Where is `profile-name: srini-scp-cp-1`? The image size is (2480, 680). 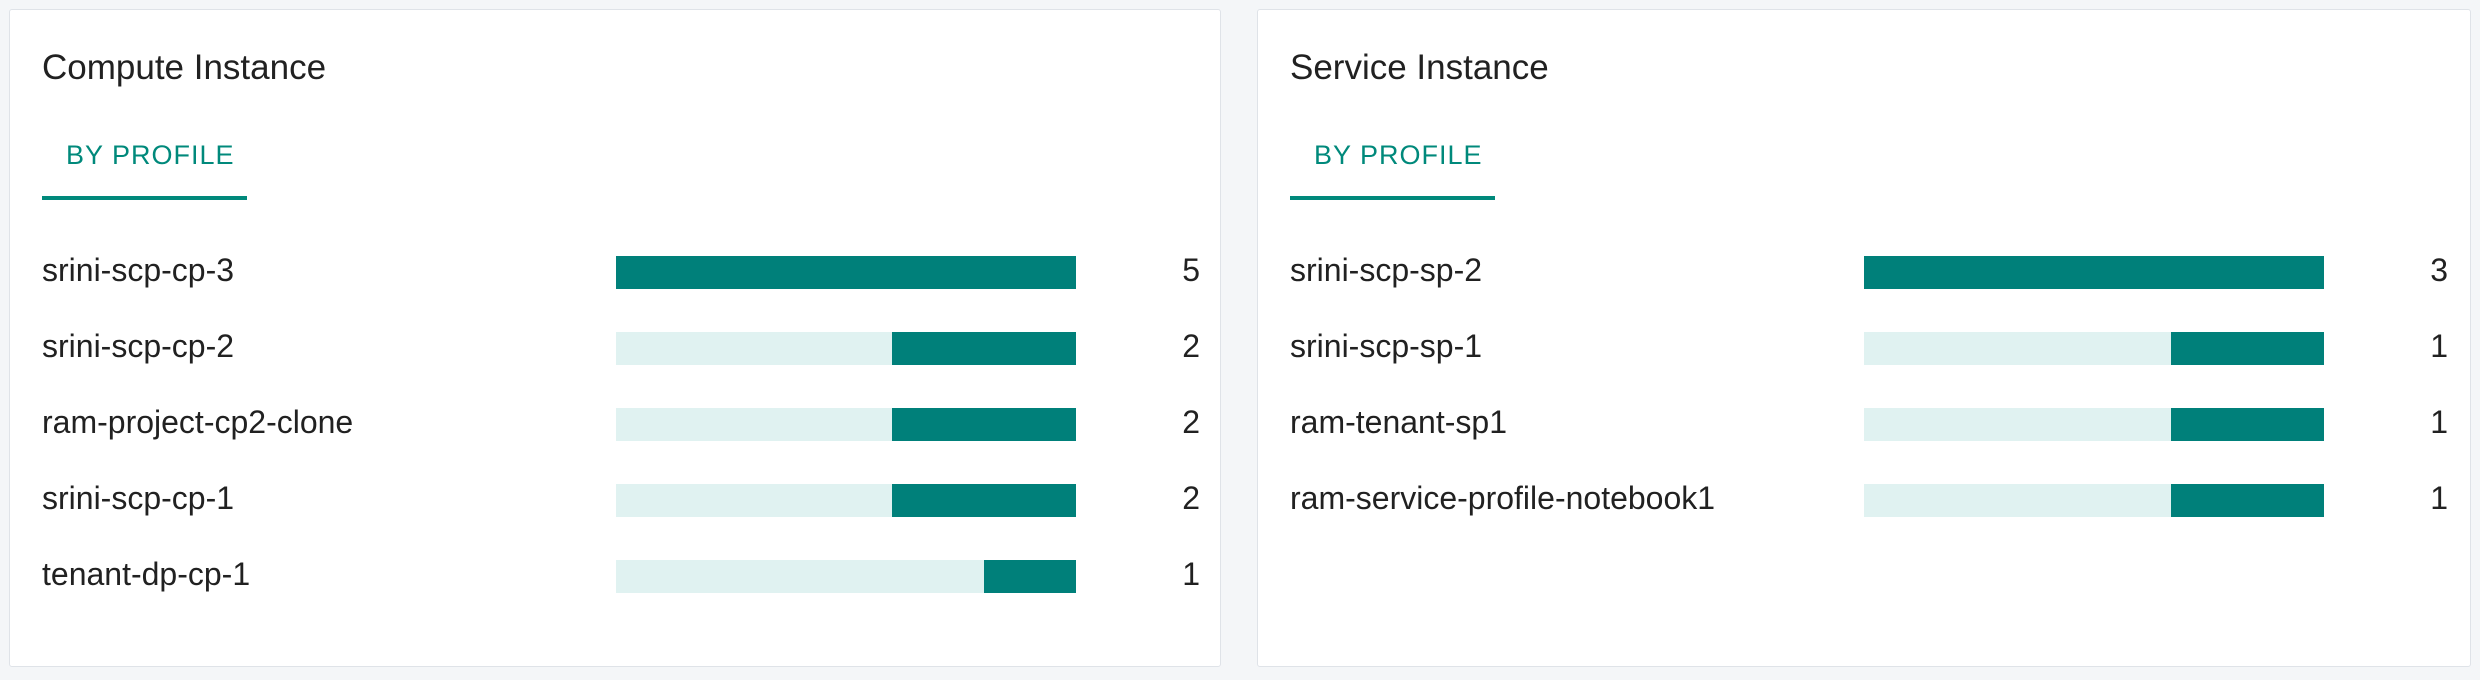
profile-name: srini-scp-cp-1 is located at coordinates (138, 498).